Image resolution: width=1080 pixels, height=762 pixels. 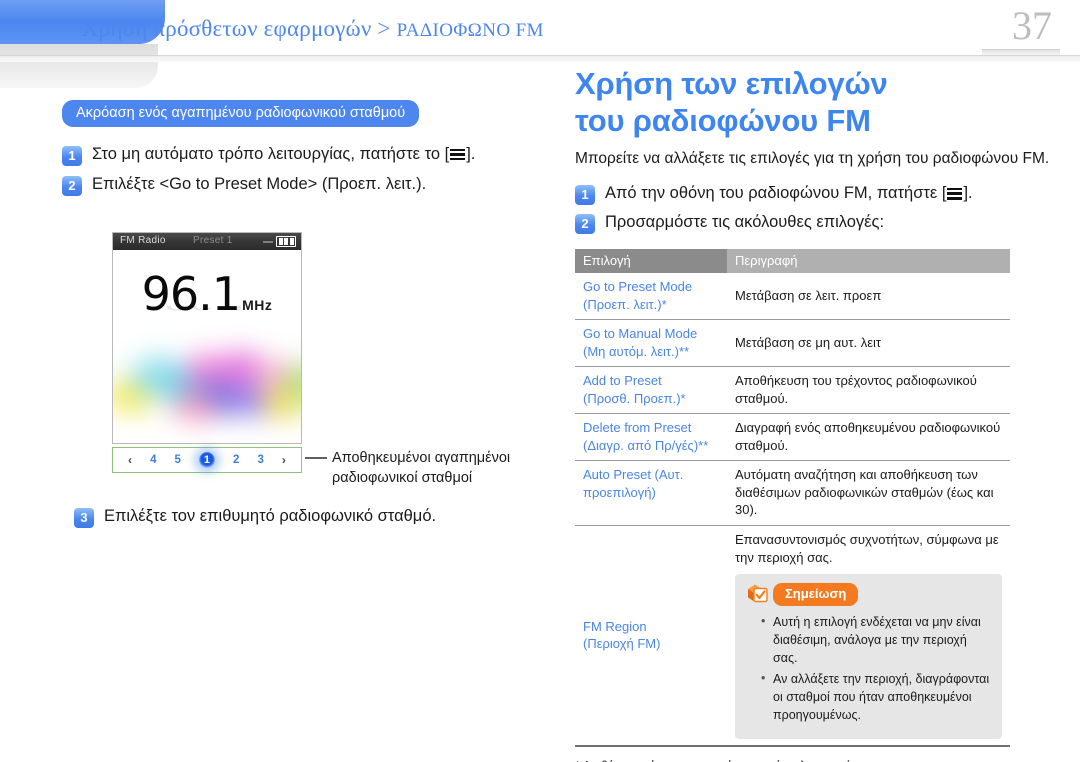 I want to click on table-cell-description: Μετάβαση σε λειτ. προεπ, so click(x=868, y=297).